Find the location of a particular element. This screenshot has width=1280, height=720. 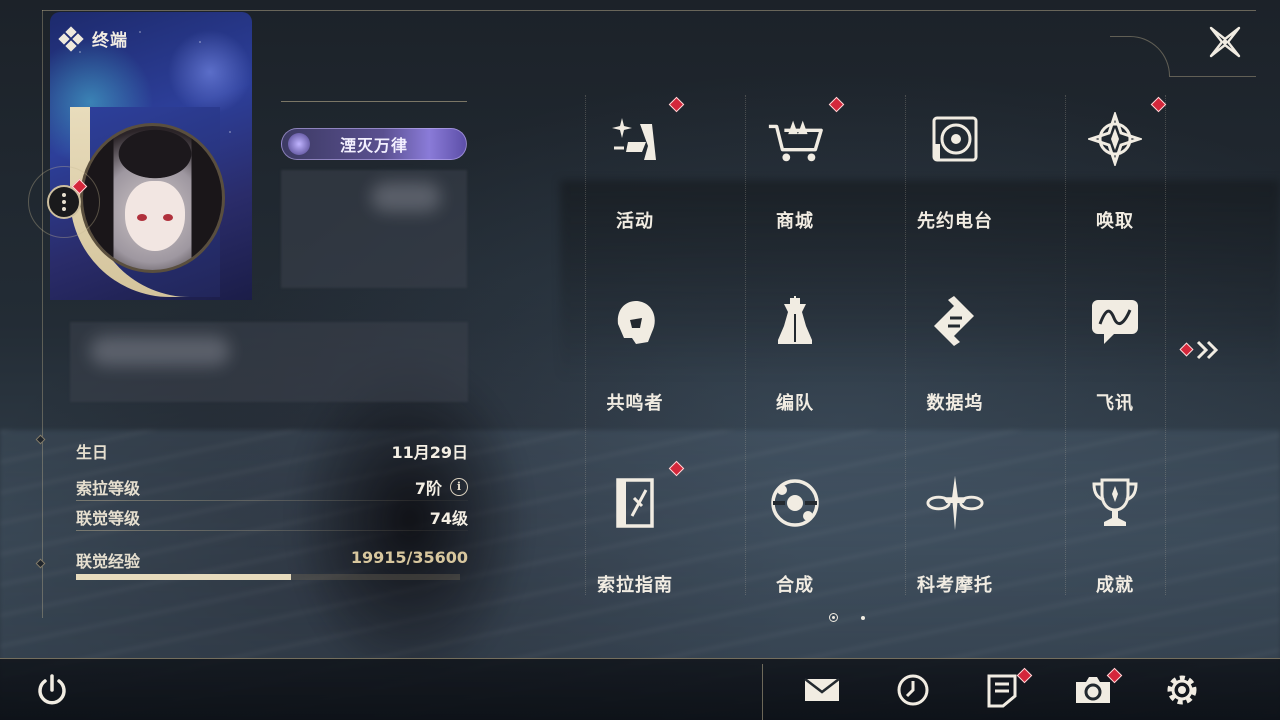

union-exp-progress-track is located at coordinates (268, 577).